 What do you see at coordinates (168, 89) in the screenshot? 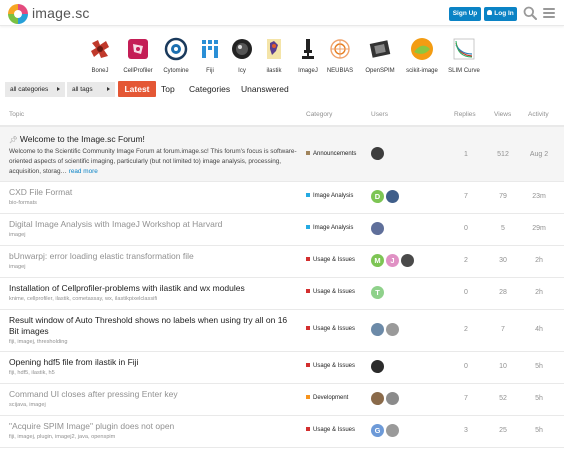
I see `tab-top: Top` at bounding box center [168, 89].